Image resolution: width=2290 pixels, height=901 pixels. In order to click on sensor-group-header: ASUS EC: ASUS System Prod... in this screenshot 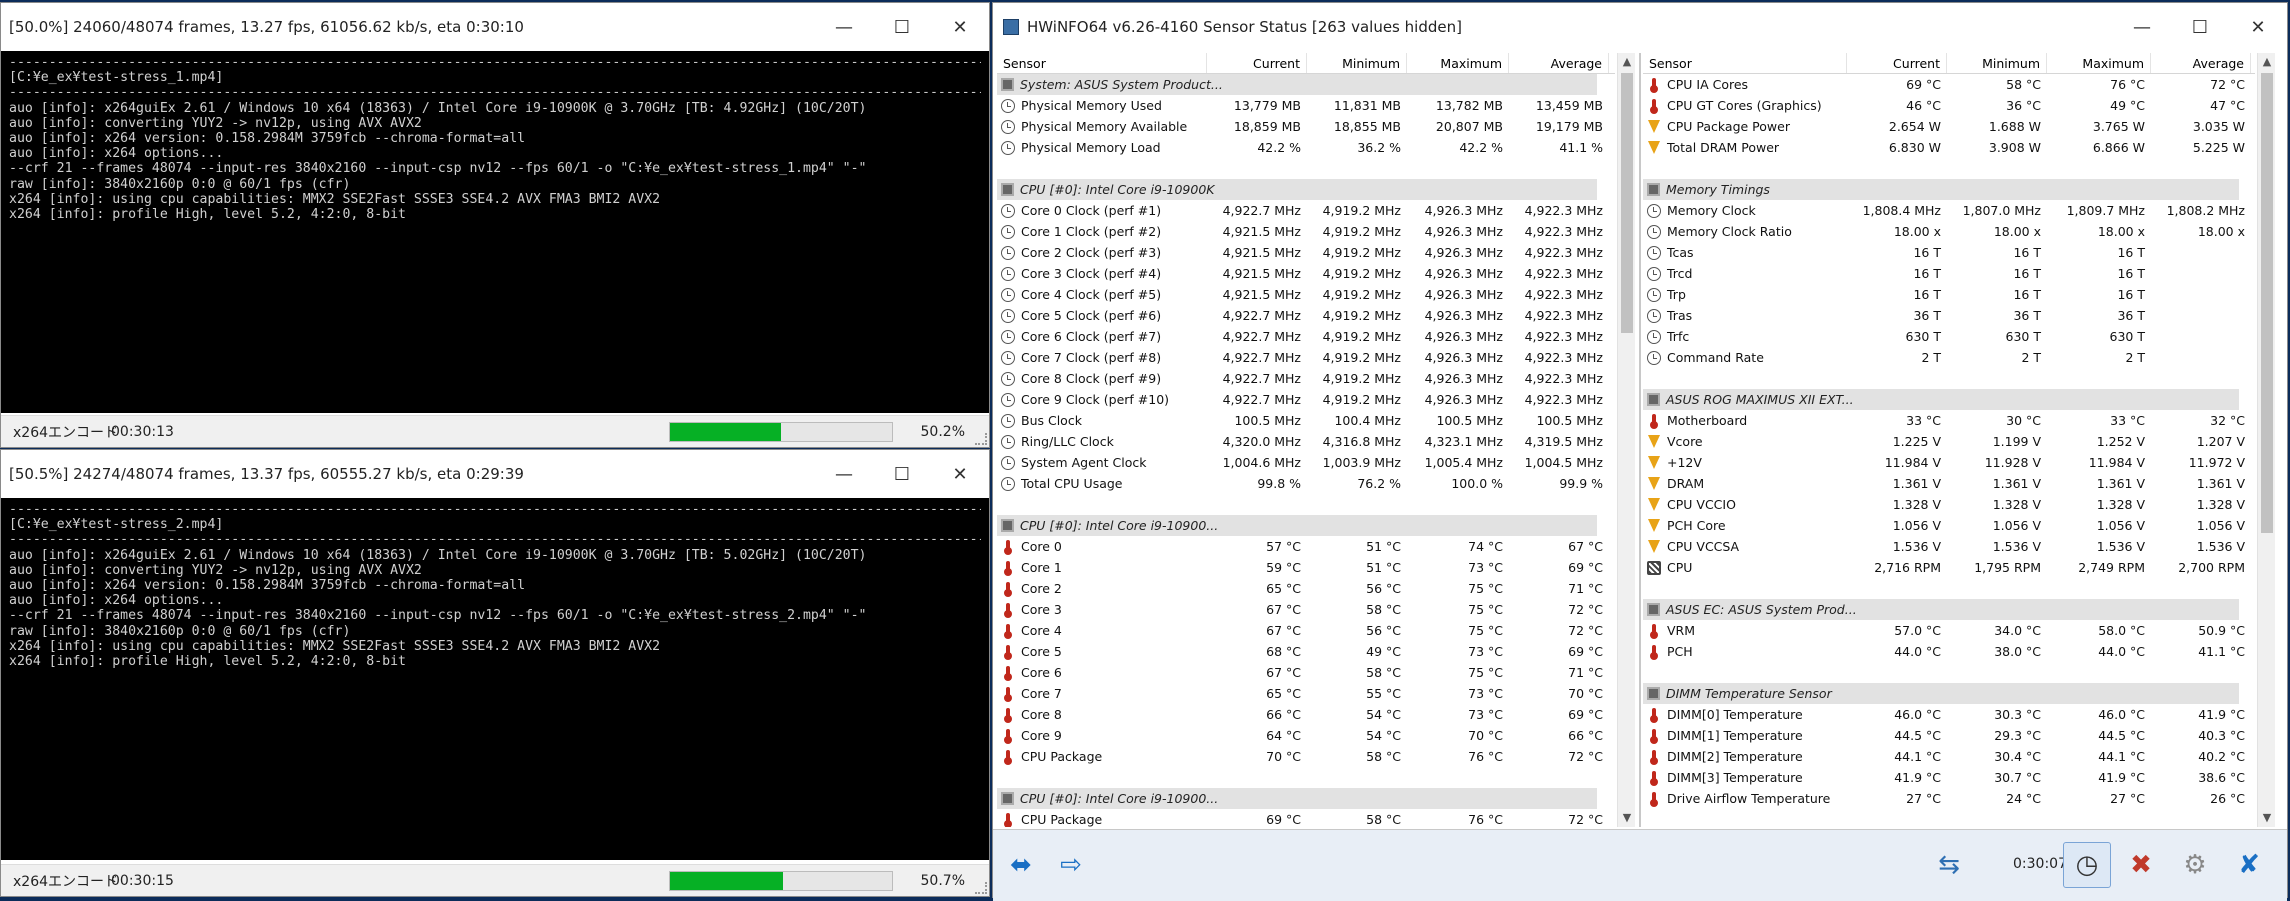, I will do `click(1949, 609)`.